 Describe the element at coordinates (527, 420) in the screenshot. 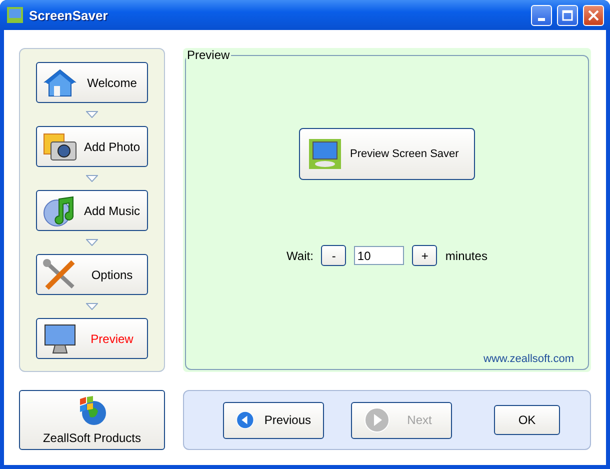

I see `ok-button: OK` at that location.